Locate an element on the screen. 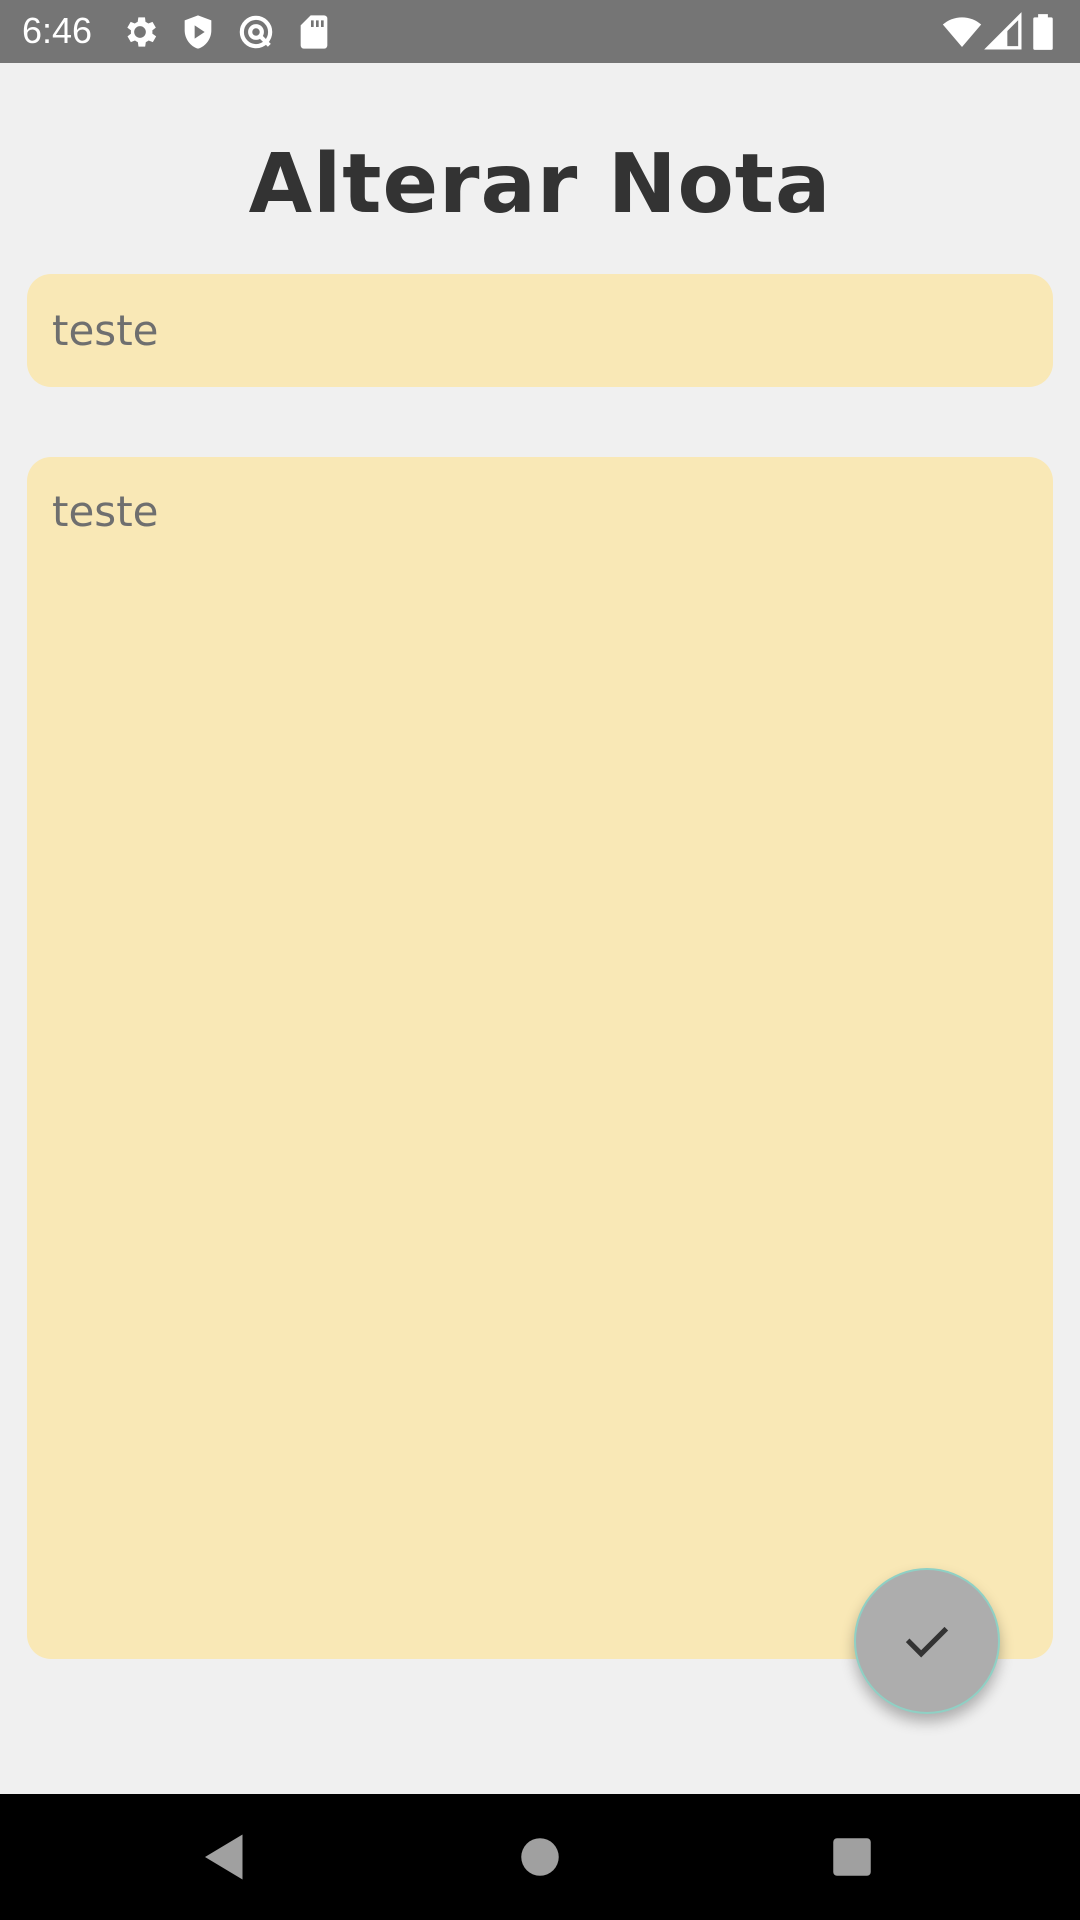 This screenshot has height=1920, width=1080. note-title-value: teste is located at coordinates (105, 330).